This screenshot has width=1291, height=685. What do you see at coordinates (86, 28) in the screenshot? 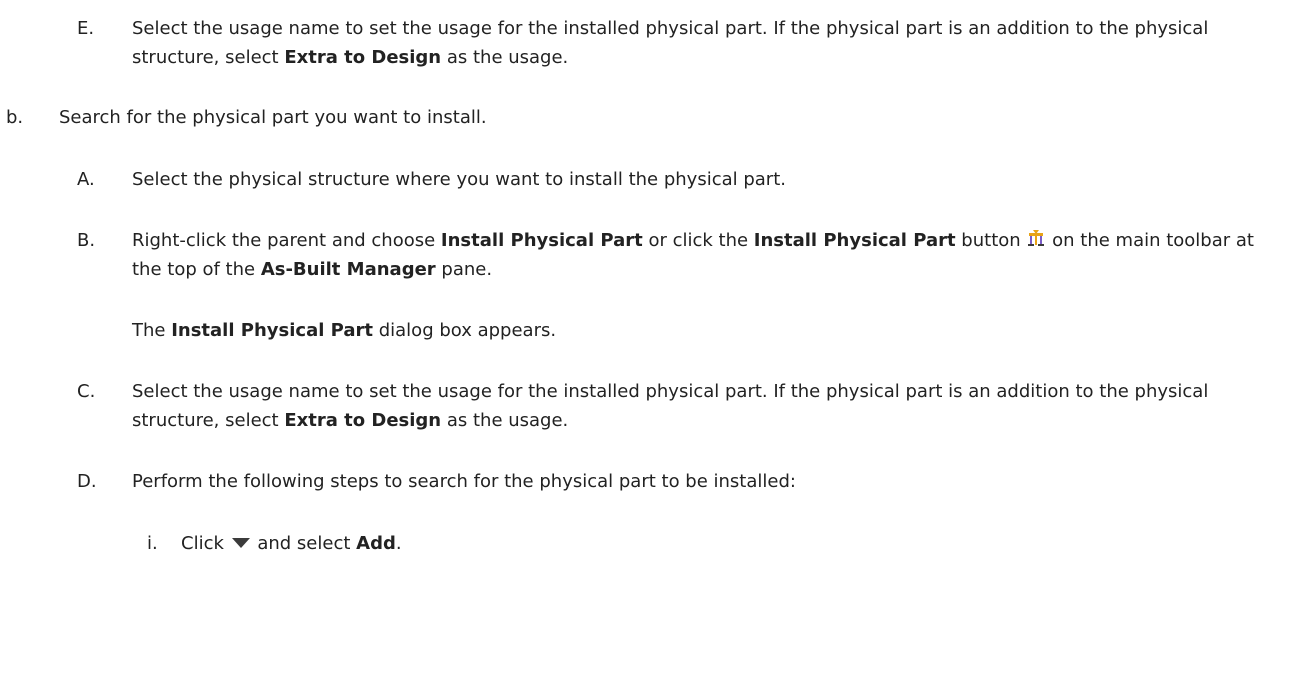
I see `step-marker: E.` at bounding box center [86, 28].